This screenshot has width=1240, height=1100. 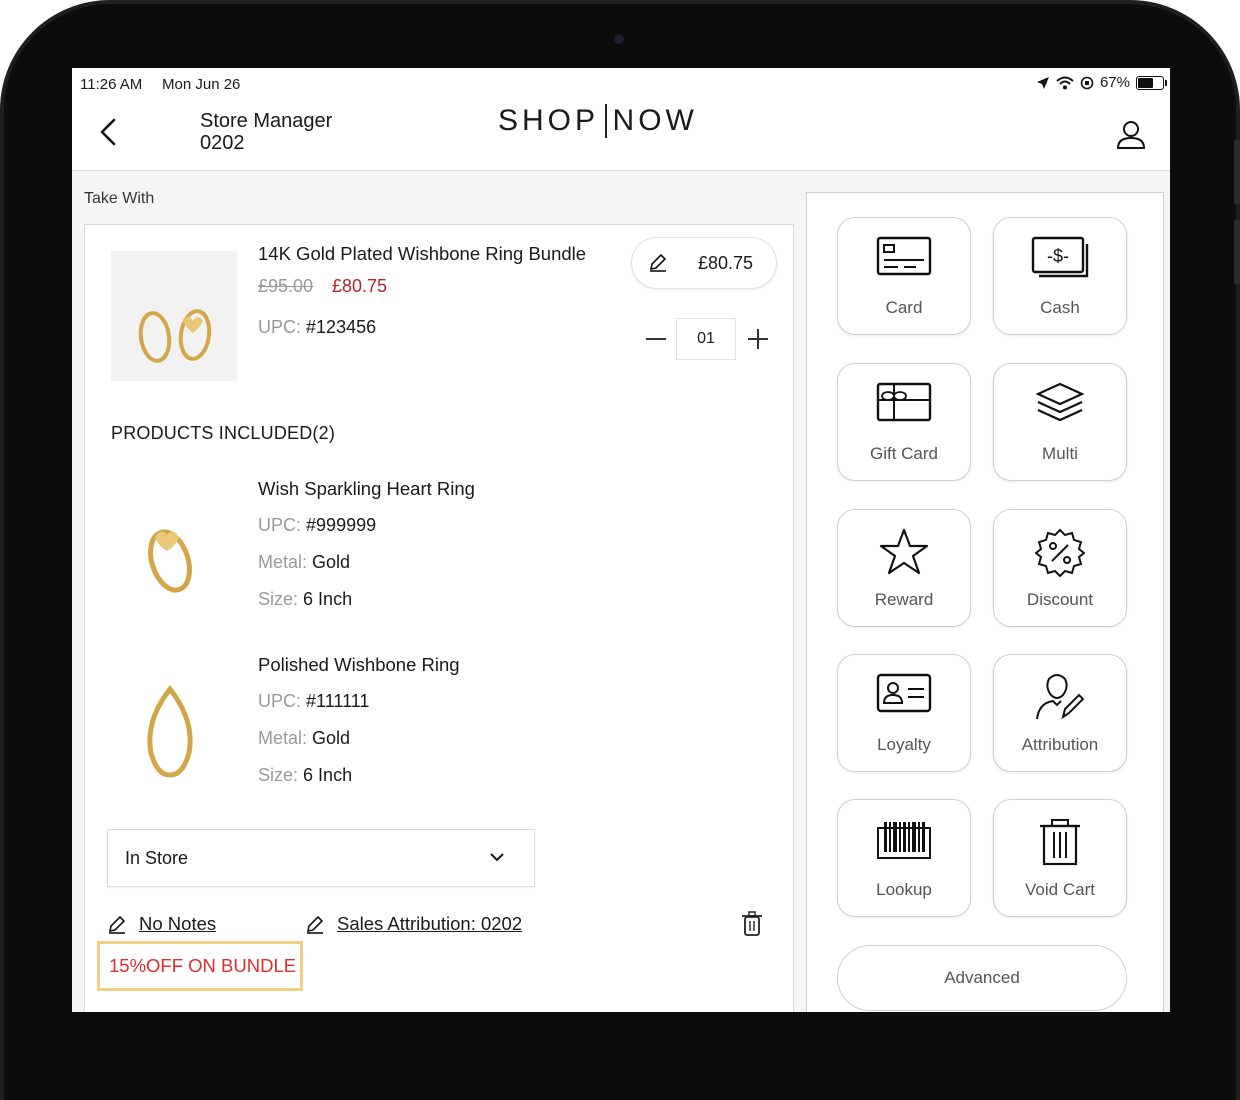 What do you see at coordinates (904, 402) in the screenshot?
I see `gift-card-icon` at bounding box center [904, 402].